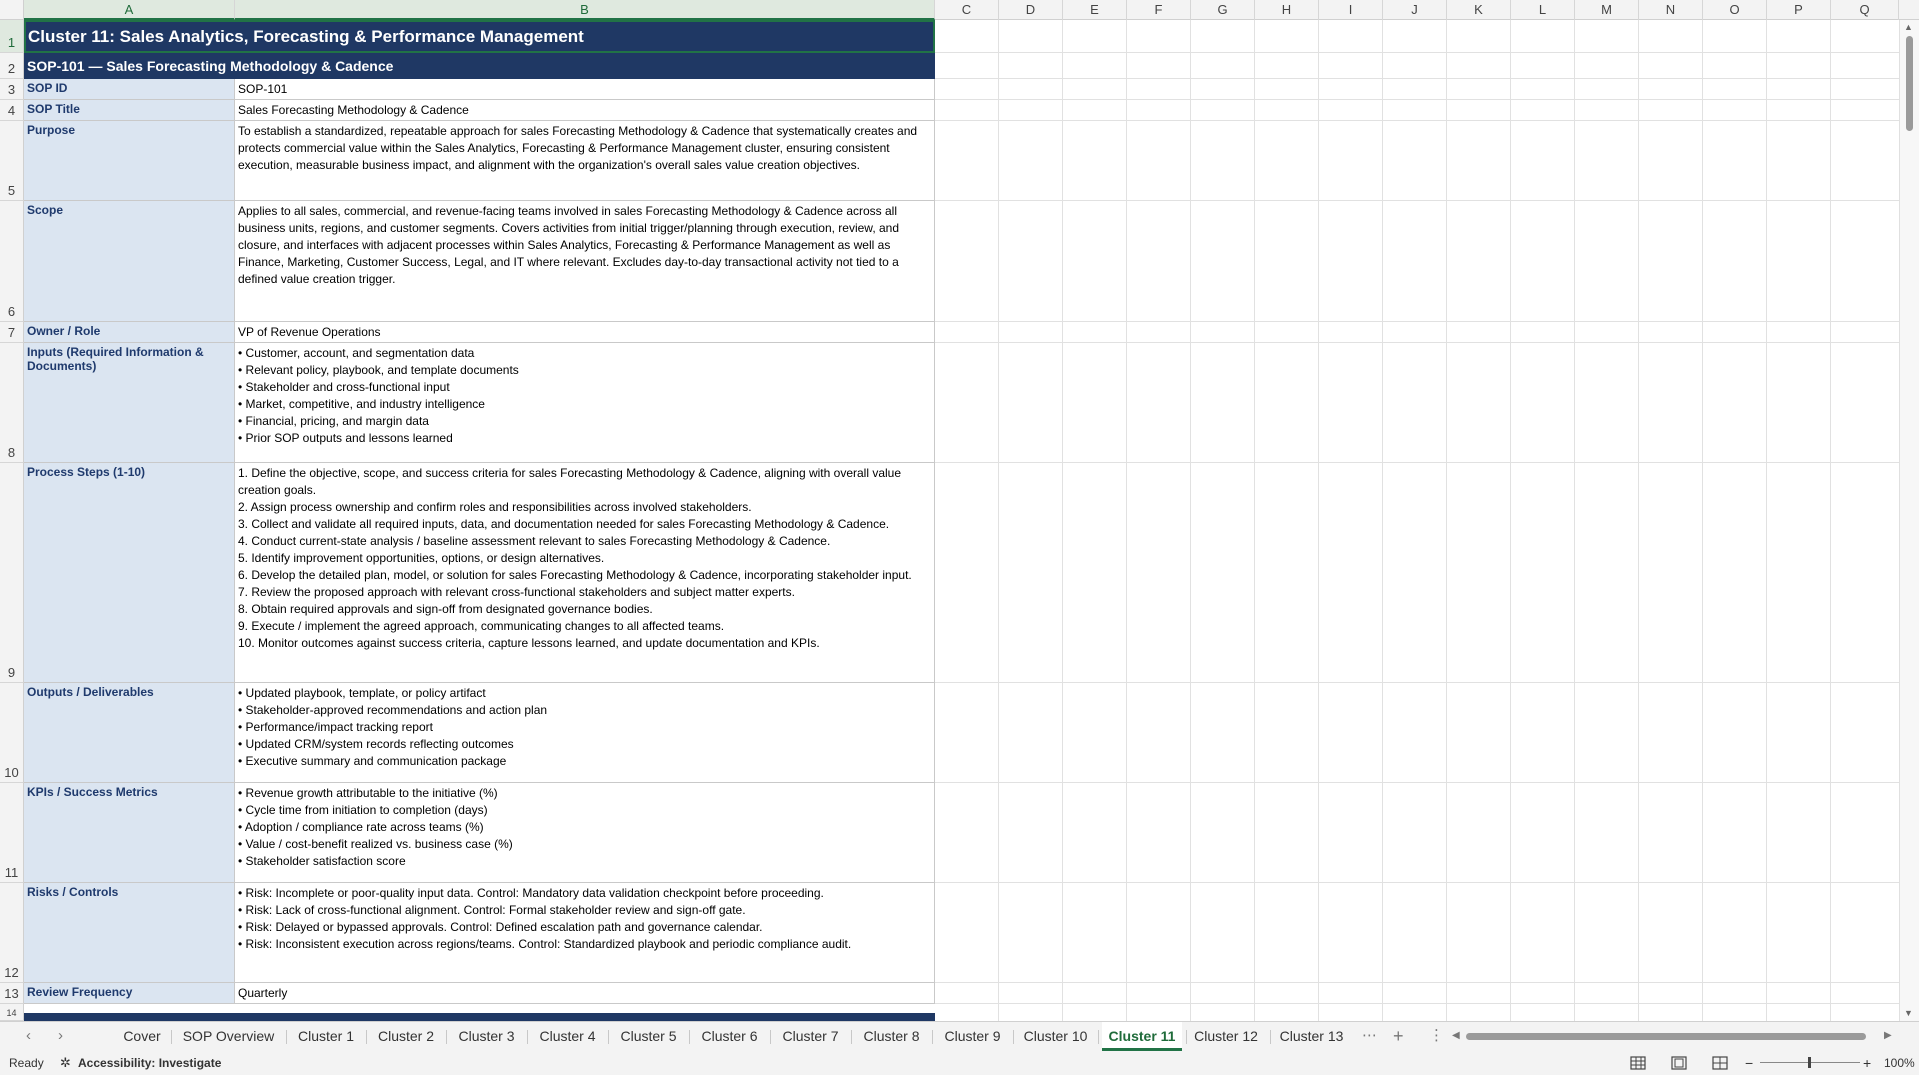  Describe the element at coordinates (12, 161) in the screenshot. I see `row-header-5: 5` at that location.